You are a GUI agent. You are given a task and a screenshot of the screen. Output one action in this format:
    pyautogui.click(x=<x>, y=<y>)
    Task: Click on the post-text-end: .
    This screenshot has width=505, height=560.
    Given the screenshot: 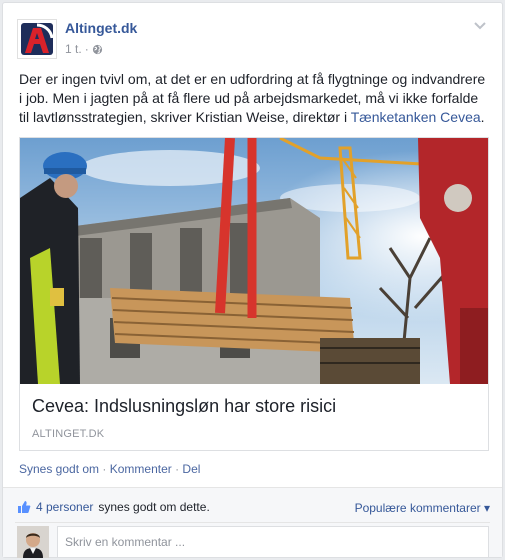 What is the action you would take?
    pyautogui.click(x=482, y=117)
    